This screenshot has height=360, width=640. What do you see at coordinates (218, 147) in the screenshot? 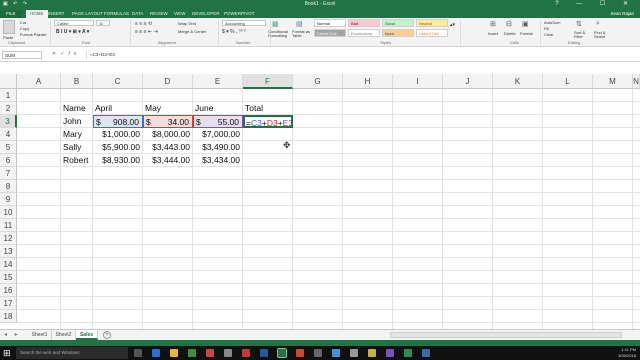
I see `cell-june-sally: $3,490.00` at bounding box center [218, 147].